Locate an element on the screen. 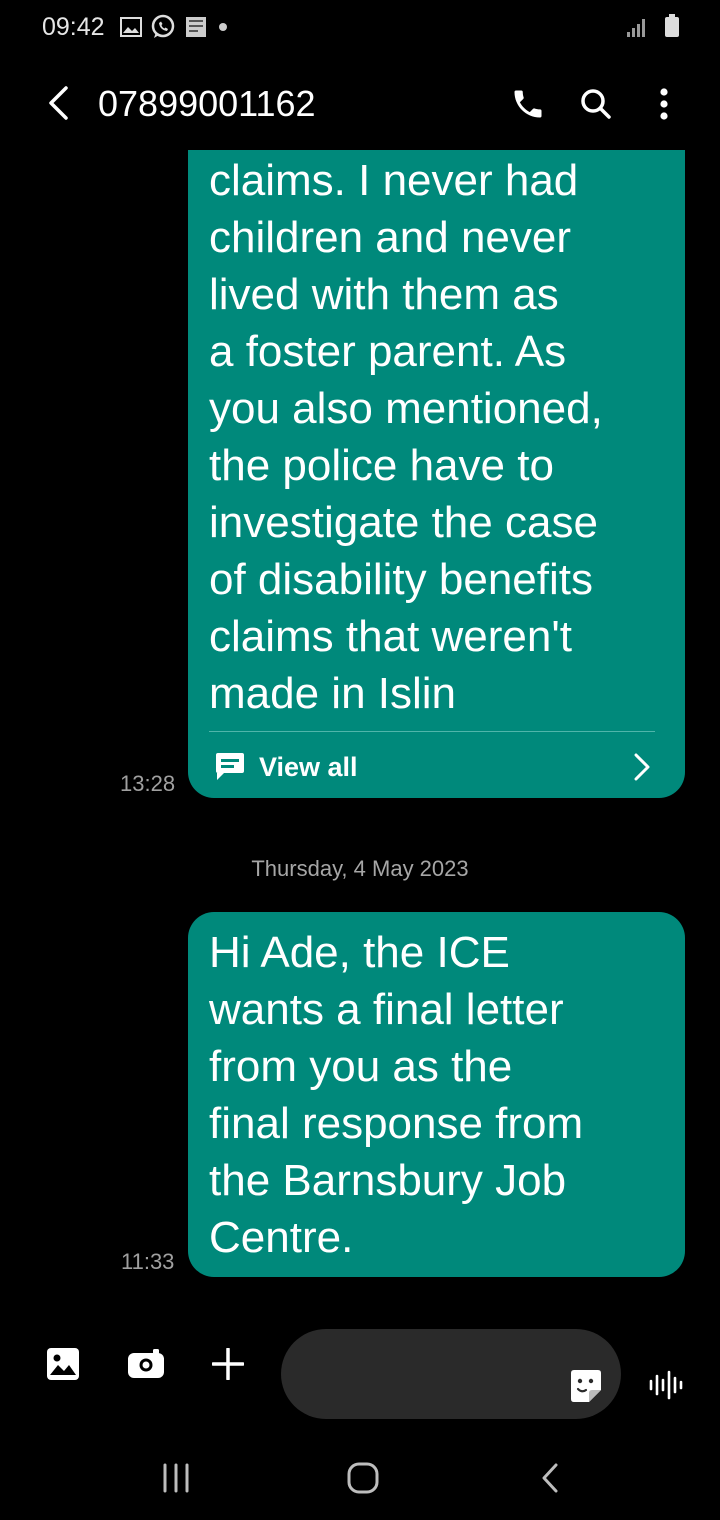 Image resolution: width=720 pixels, height=1520 pixels. waveform-icon is located at coordinates (666, 1385).